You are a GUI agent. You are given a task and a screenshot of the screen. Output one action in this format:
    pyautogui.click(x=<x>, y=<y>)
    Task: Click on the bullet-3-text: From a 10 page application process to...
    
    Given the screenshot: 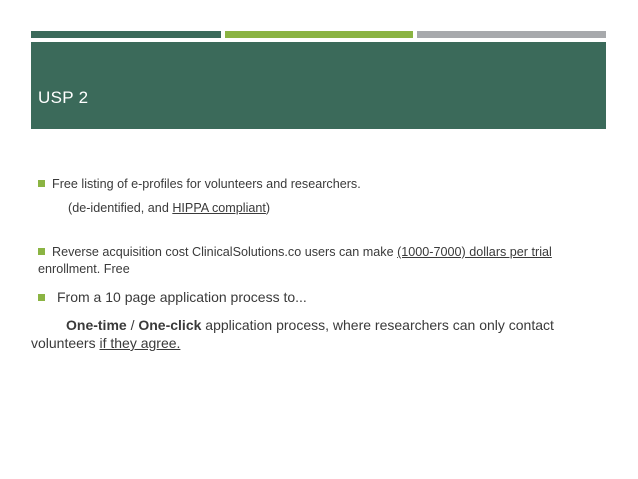 What is the action you would take?
    pyautogui.click(x=182, y=297)
    